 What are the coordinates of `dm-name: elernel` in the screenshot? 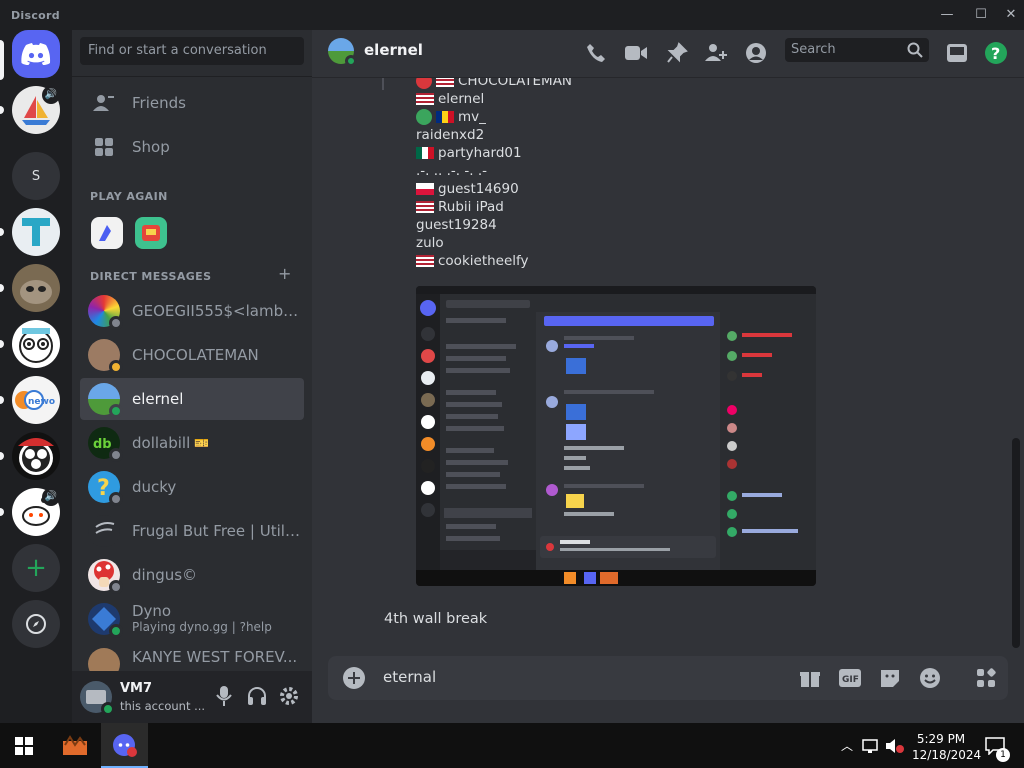 It's located at (158, 399).